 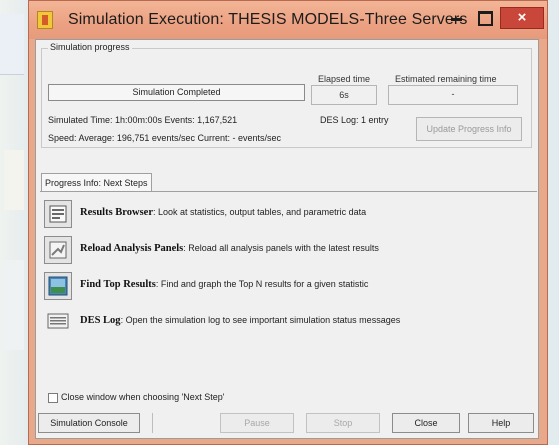 What do you see at coordinates (446, 79) in the screenshot?
I see `remaining-time-label: Estimated remaining time` at bounding box center [446, 79].